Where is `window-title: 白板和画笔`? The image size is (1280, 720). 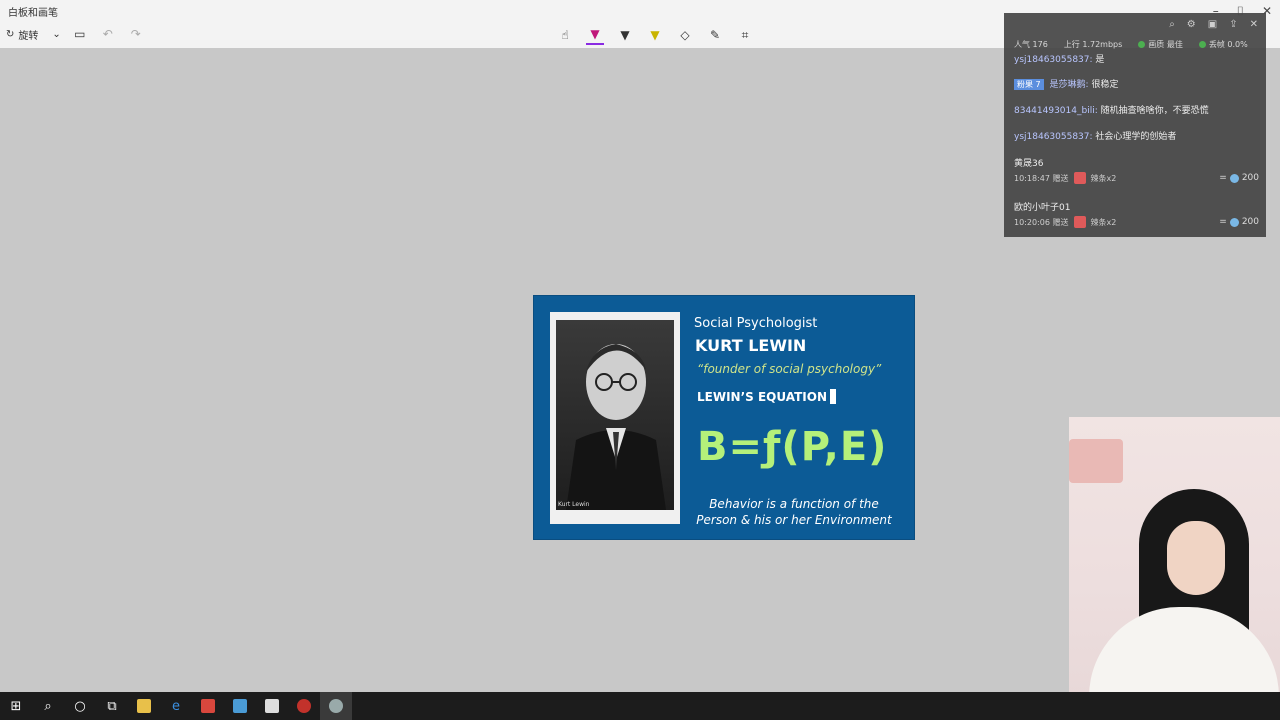
window-title: 白板和画笔 is located at coordinates (33, 13).